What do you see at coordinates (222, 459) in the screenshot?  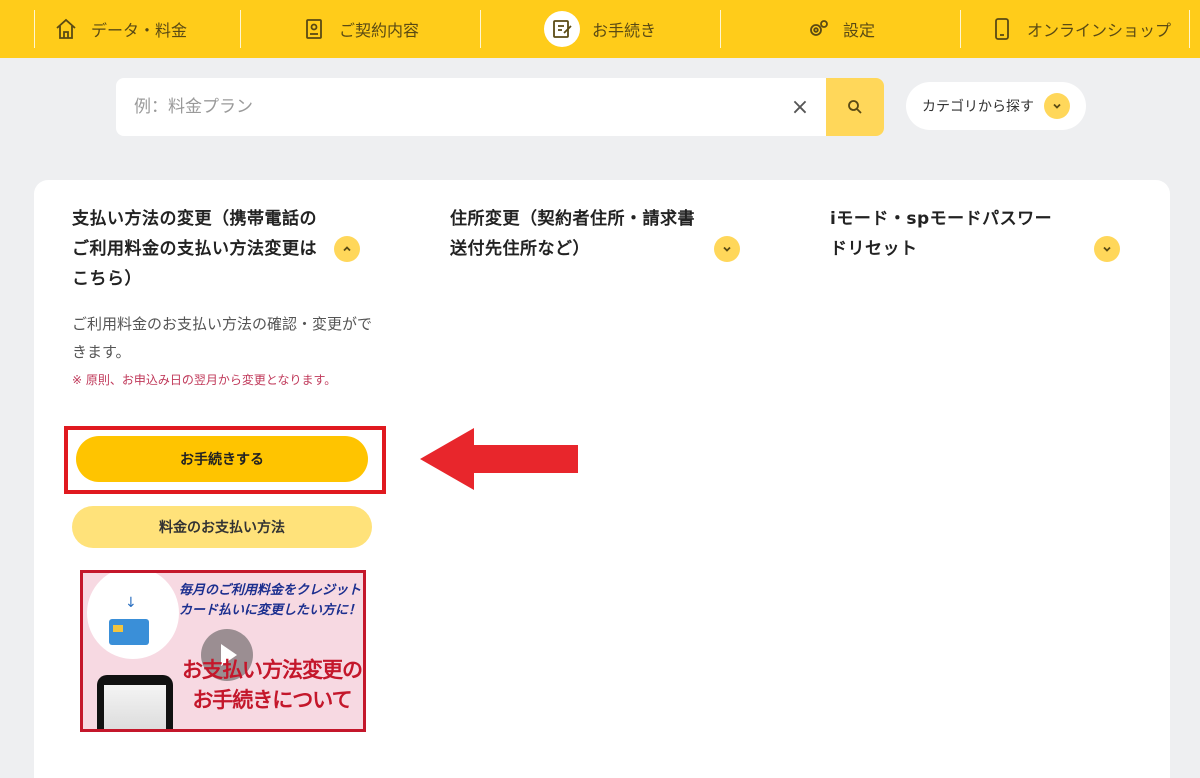 I see `start-procedure-button: お手続きする` at bounding box center [222, 459].